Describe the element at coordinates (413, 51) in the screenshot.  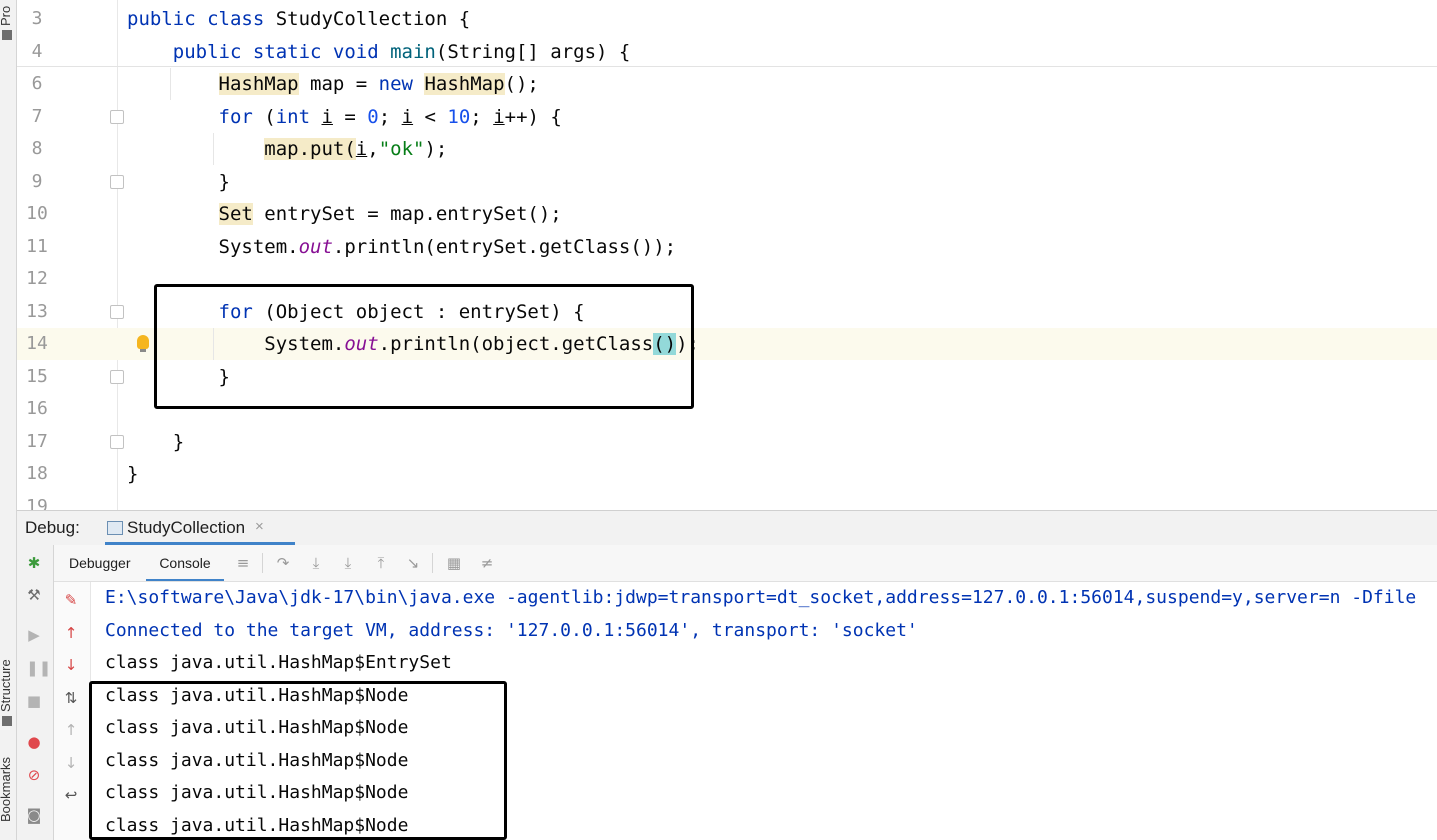
I see `code-token: main` at that location.